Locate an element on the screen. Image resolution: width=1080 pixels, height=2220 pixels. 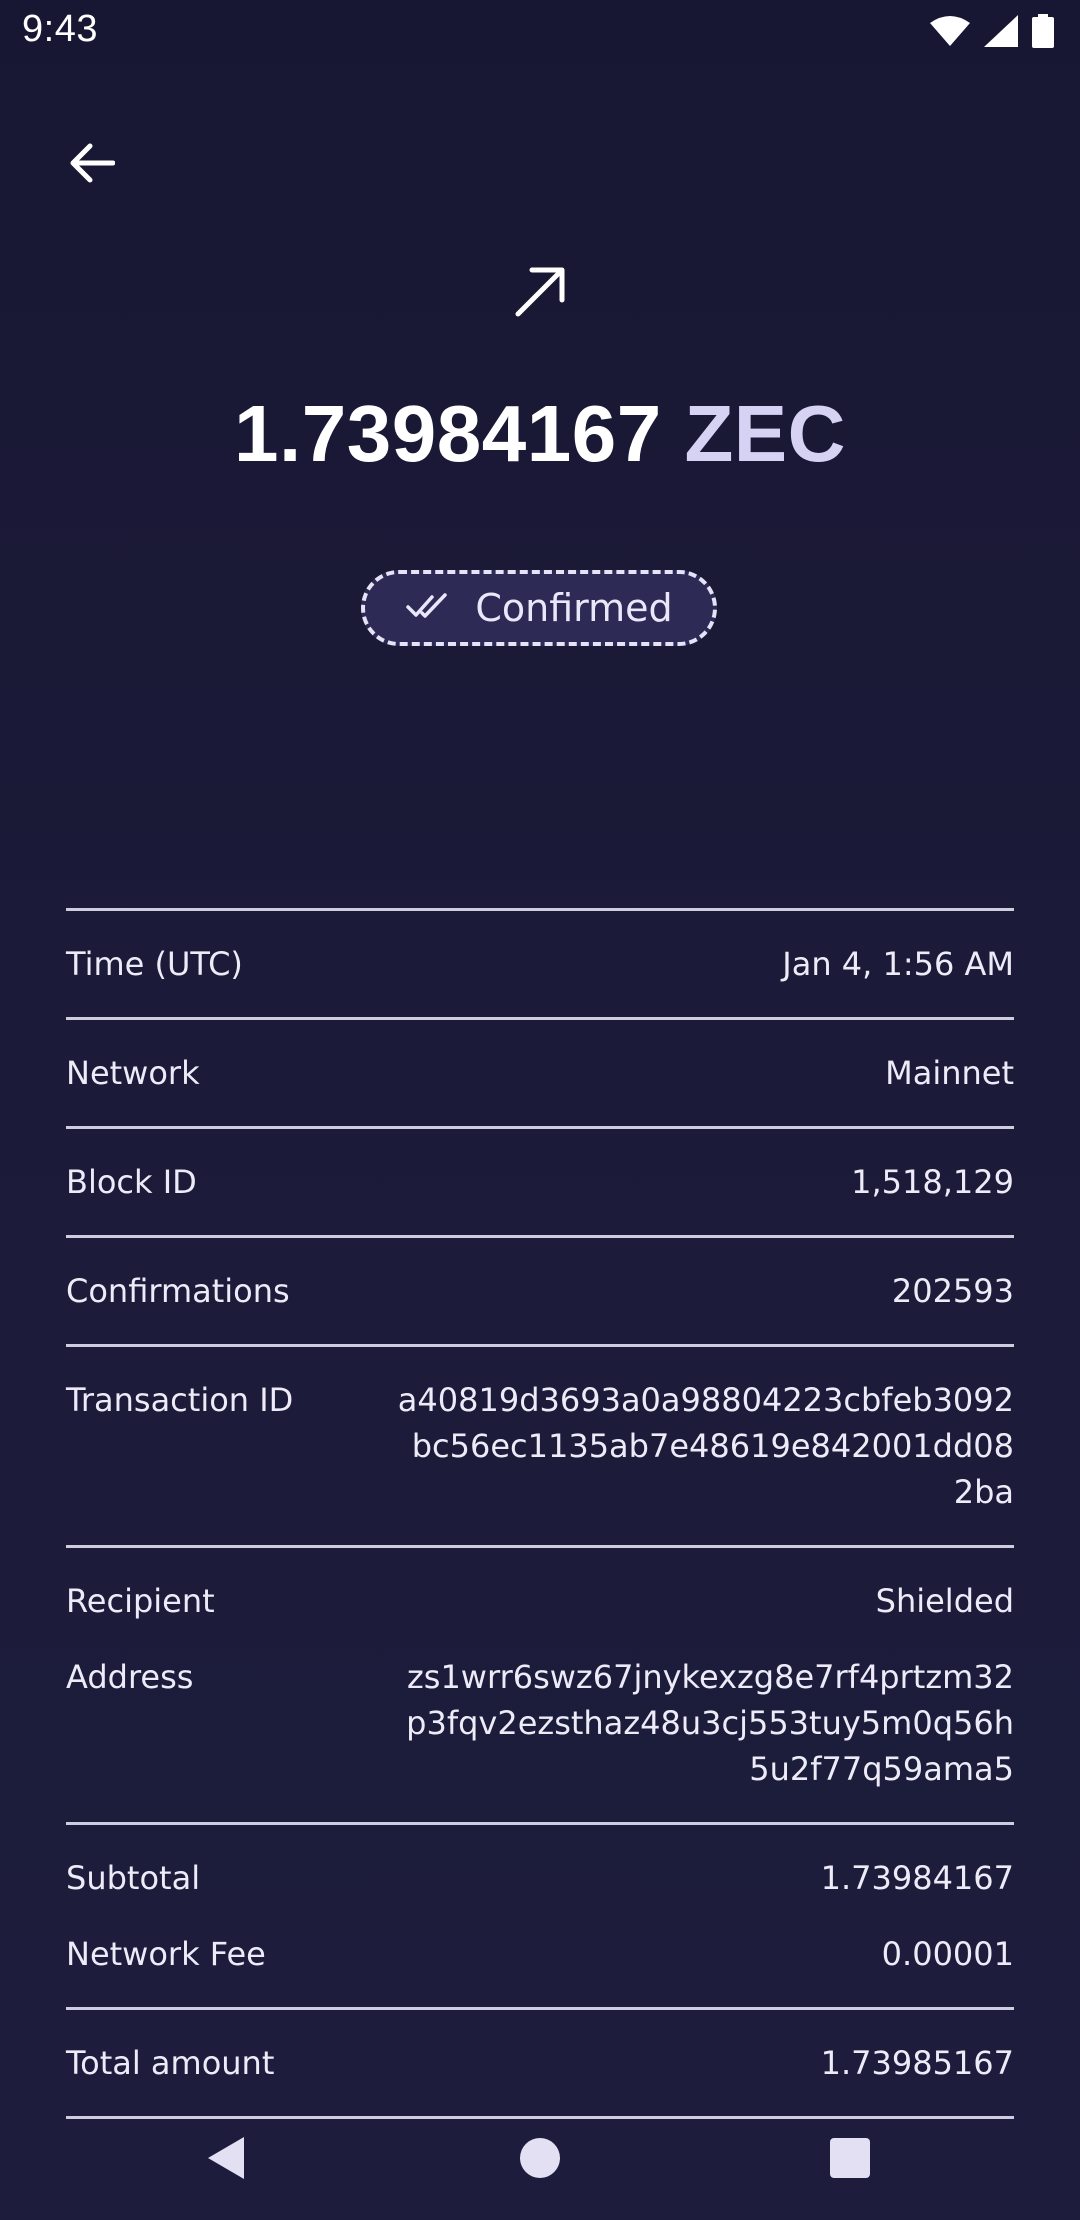
block-section: Block ID 1,518,129 is located at coordinates (540, 1182).